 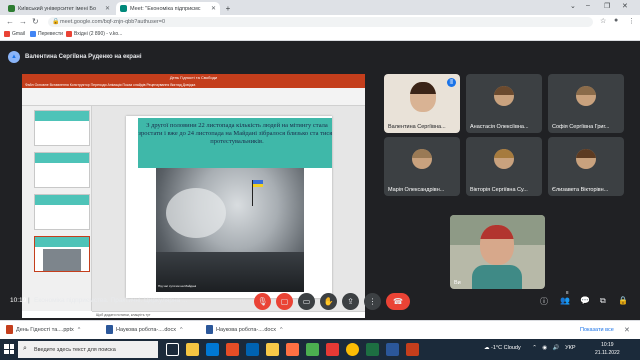 I want to click on hand-icon: ✋, so click(x=328, y=301).